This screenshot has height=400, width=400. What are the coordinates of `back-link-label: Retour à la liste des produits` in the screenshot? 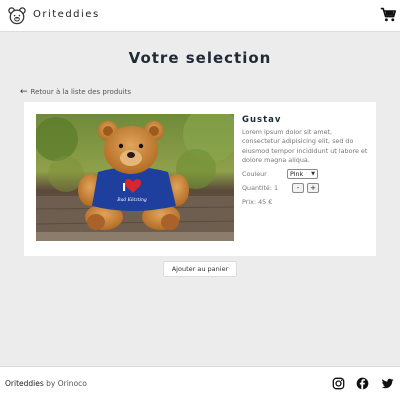 It's located at (81, 92).